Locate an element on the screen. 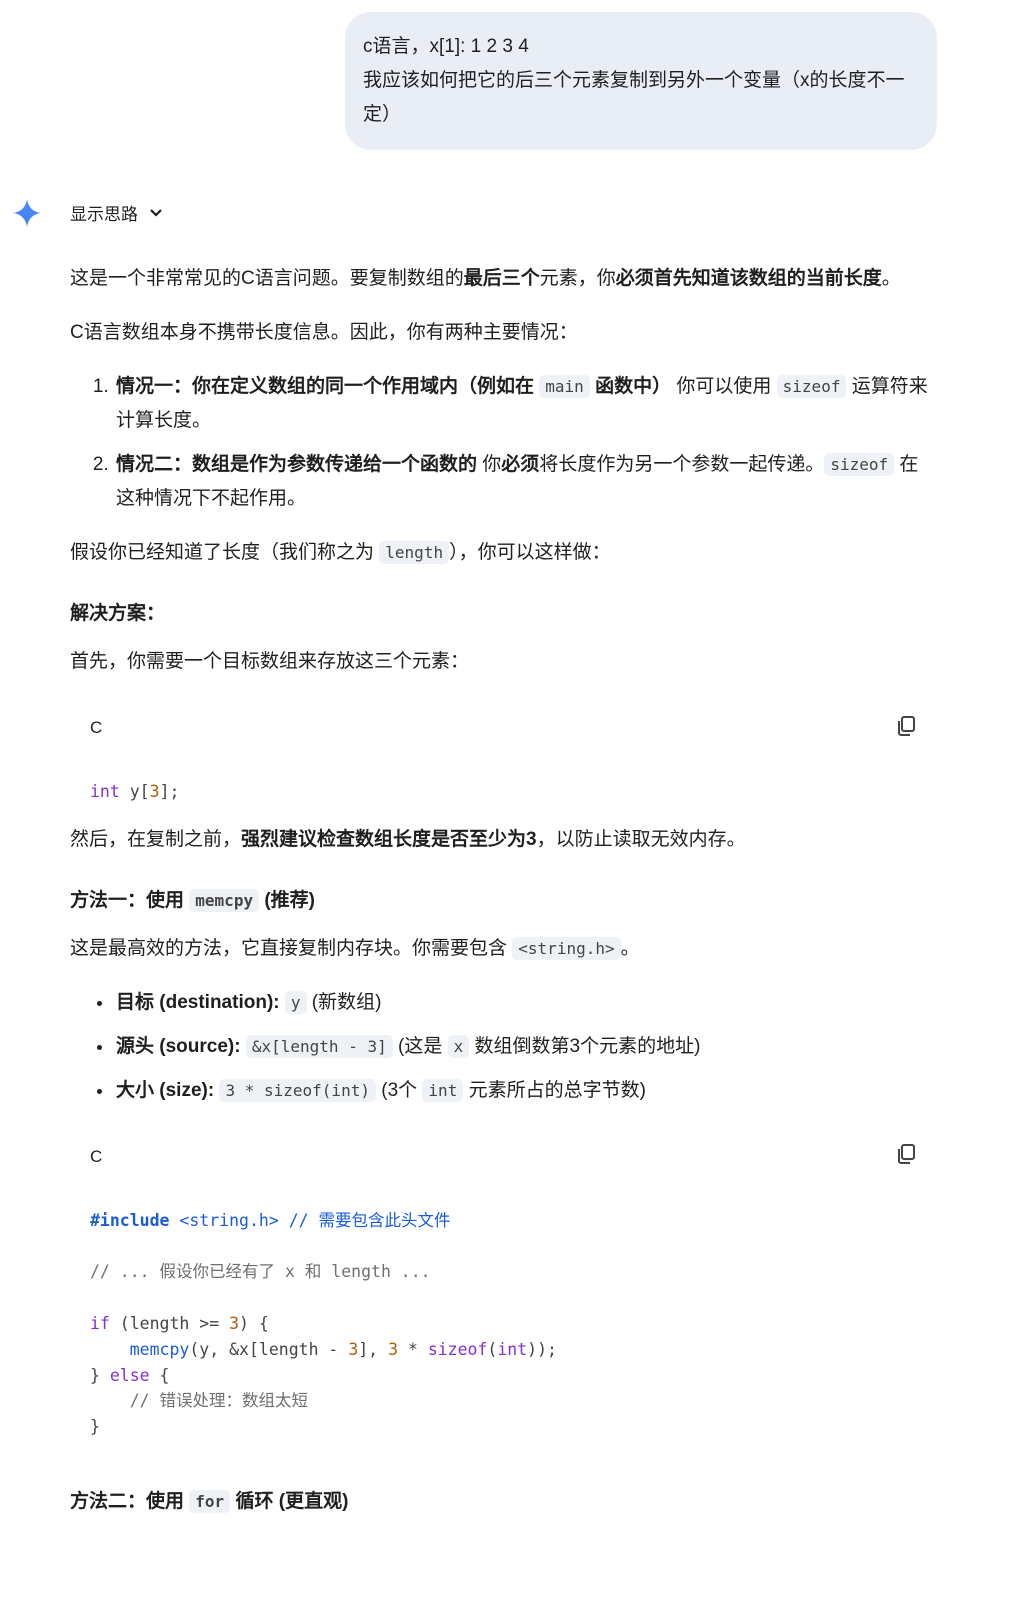  code-token: ) { is located at coordinates (254, 1323).